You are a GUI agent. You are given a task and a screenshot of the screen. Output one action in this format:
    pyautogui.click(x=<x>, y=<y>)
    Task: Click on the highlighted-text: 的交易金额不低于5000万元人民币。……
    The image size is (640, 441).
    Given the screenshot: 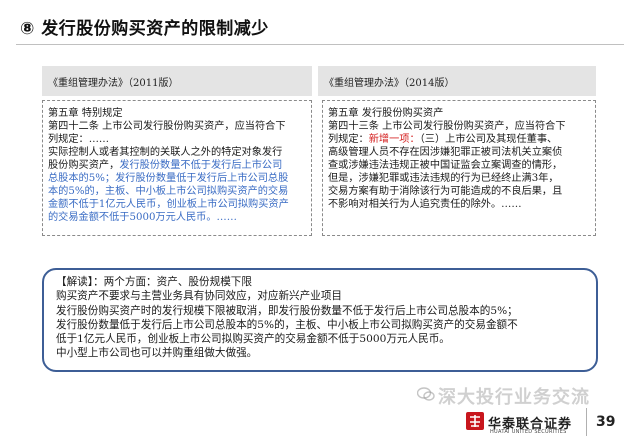 What is the action you would take?
    pyautogui.click(x=142, y=217)
    